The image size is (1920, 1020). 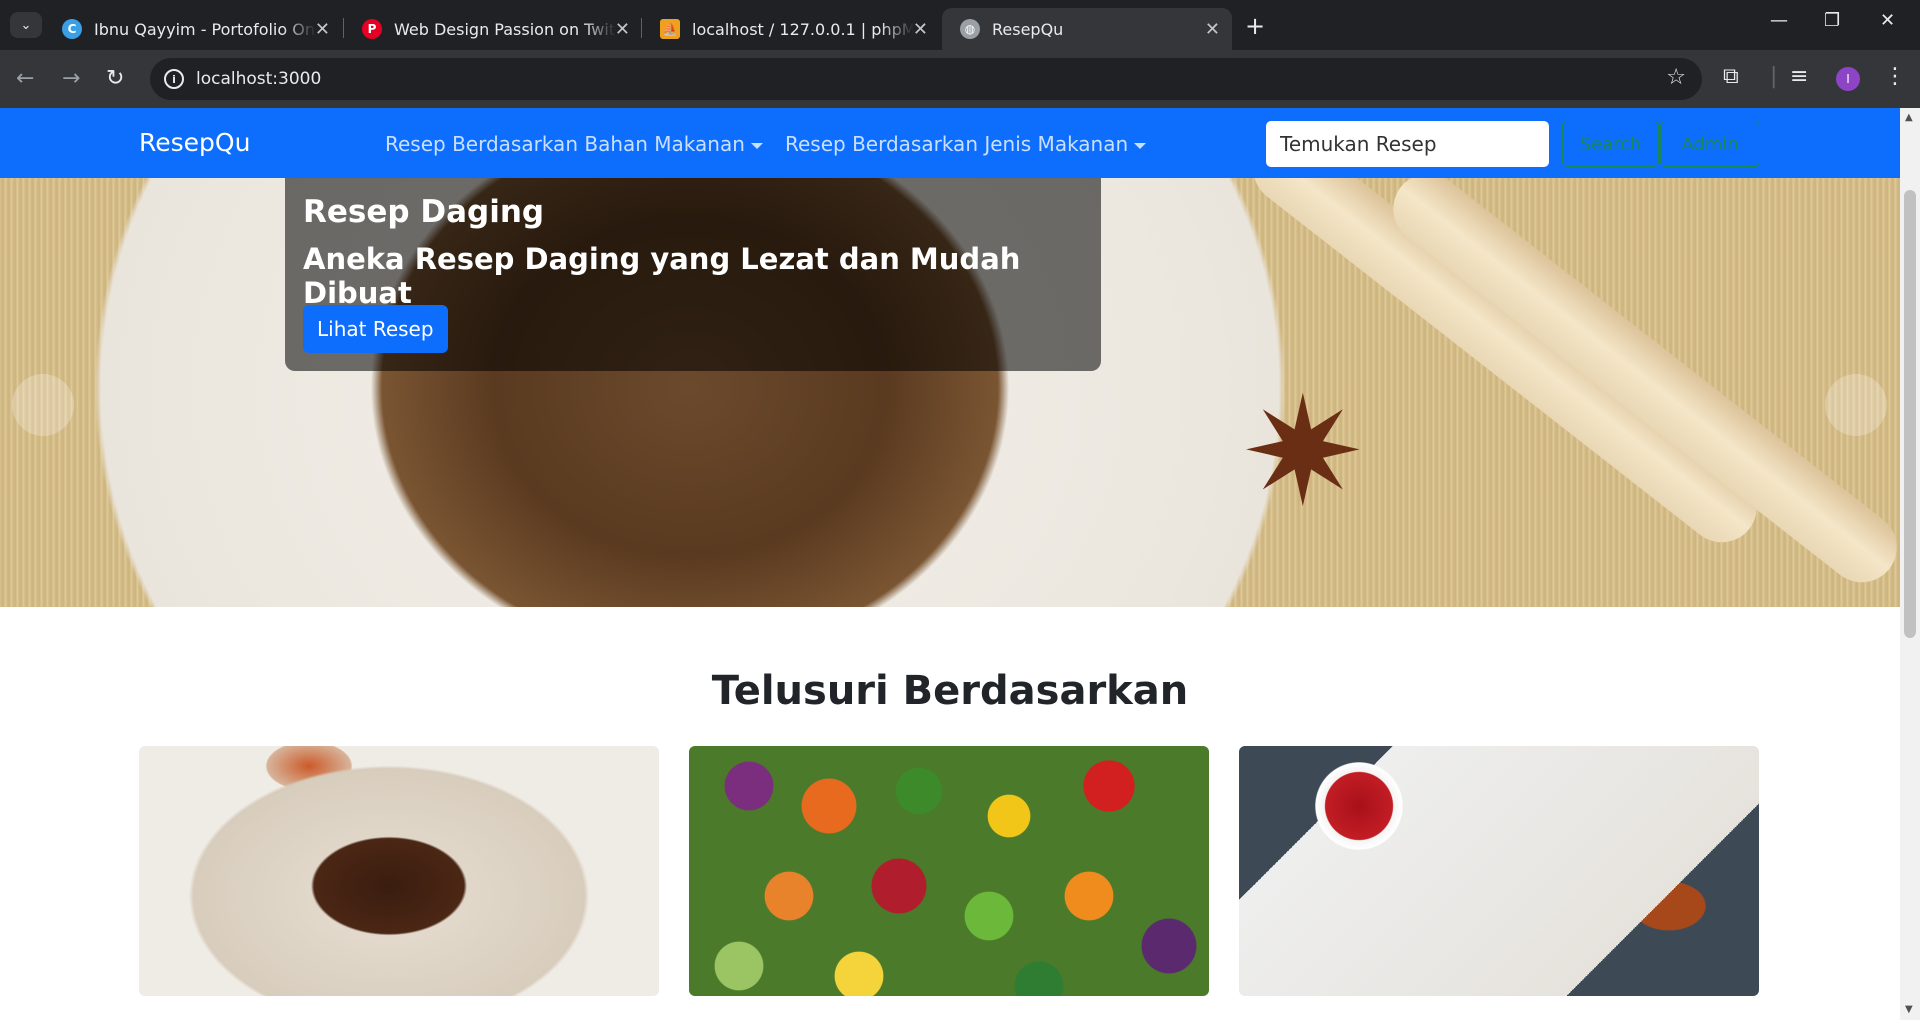 I want to click on star-anise-image: ✷, so click(x=1303, y=453).